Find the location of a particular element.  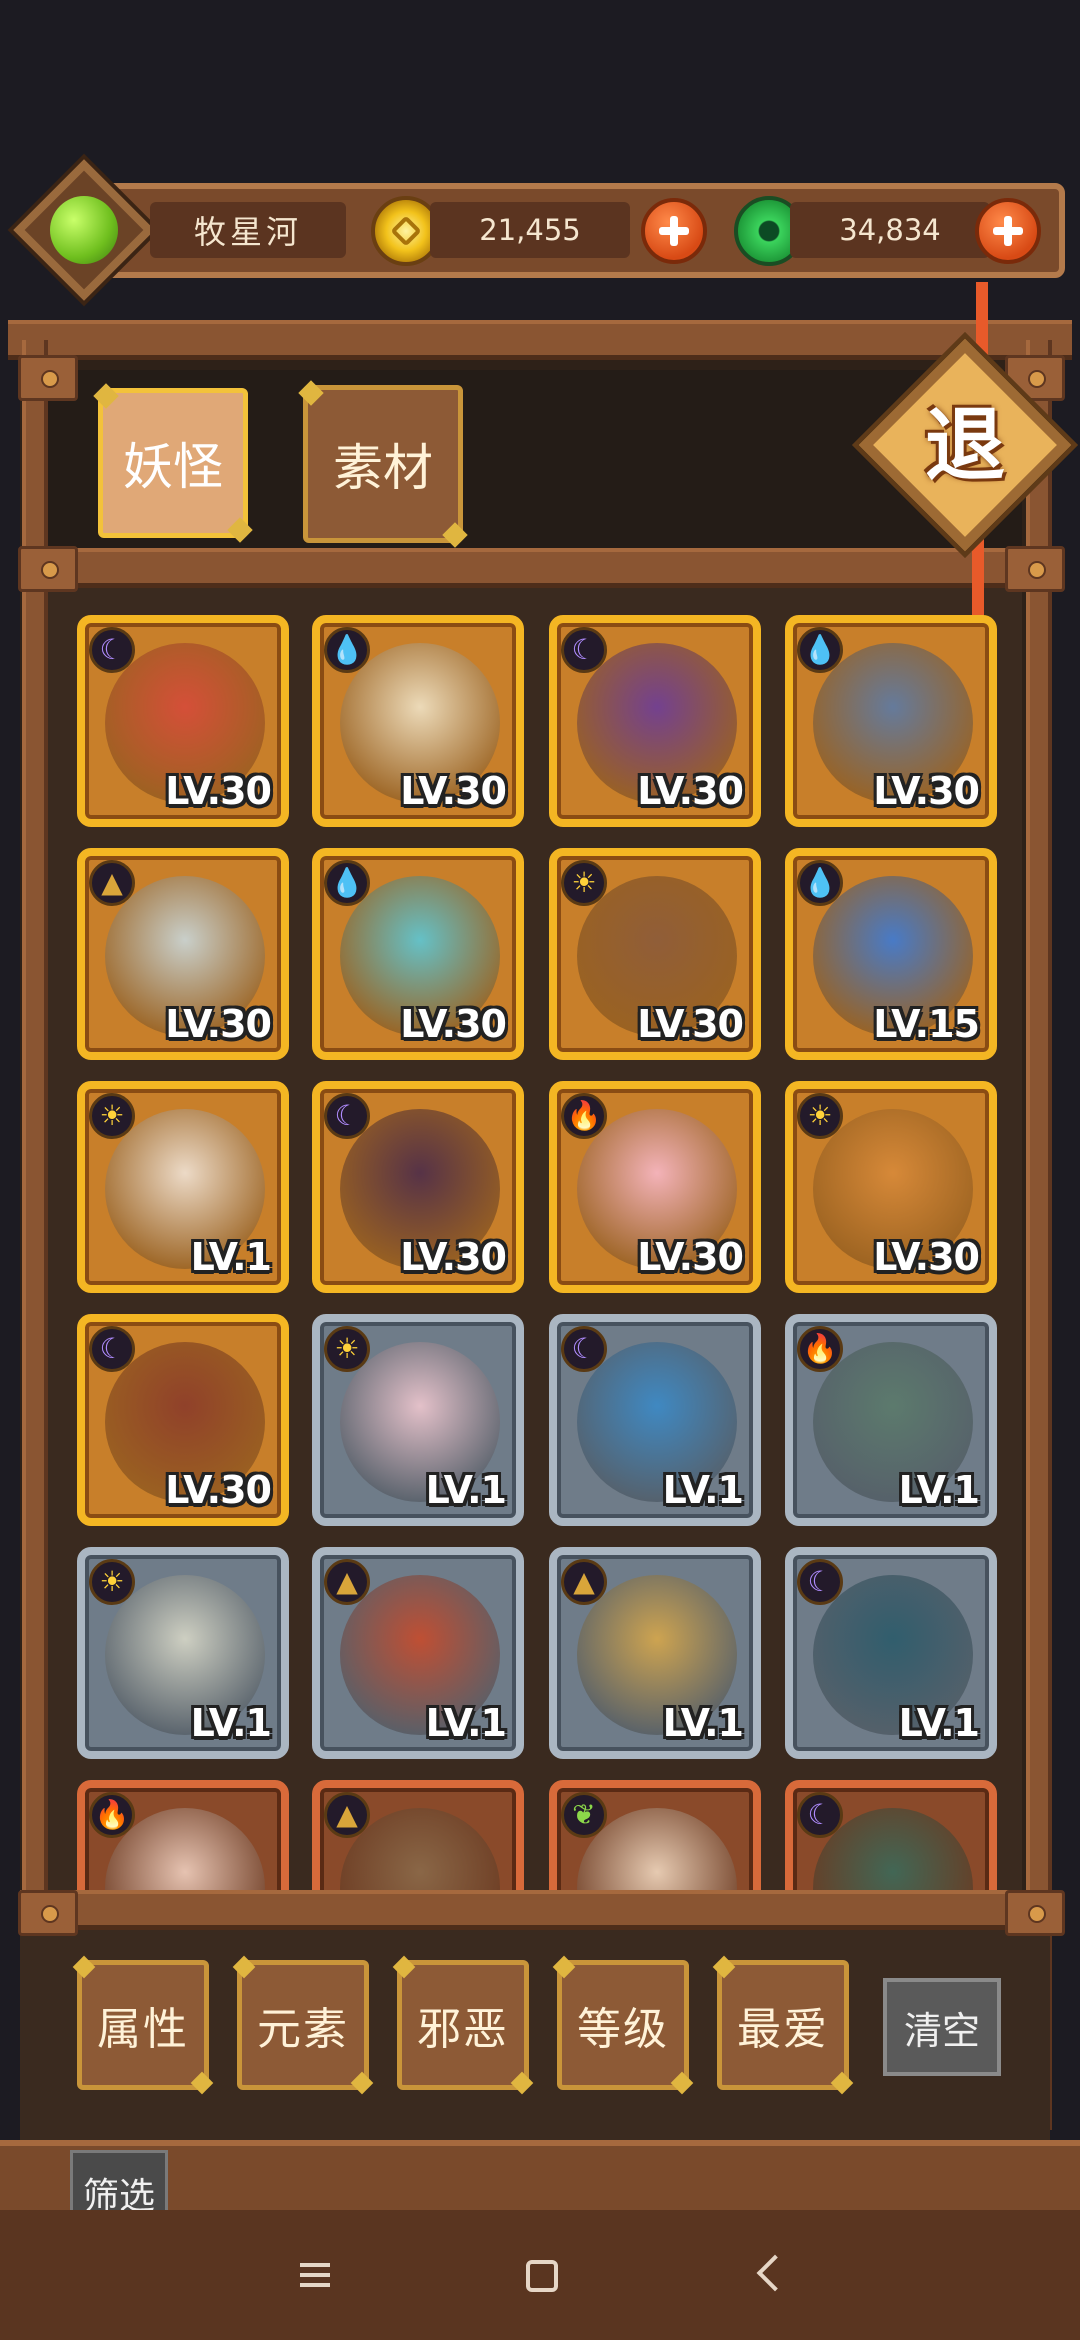

add-jade-button is located at coordinates (1008, 231).